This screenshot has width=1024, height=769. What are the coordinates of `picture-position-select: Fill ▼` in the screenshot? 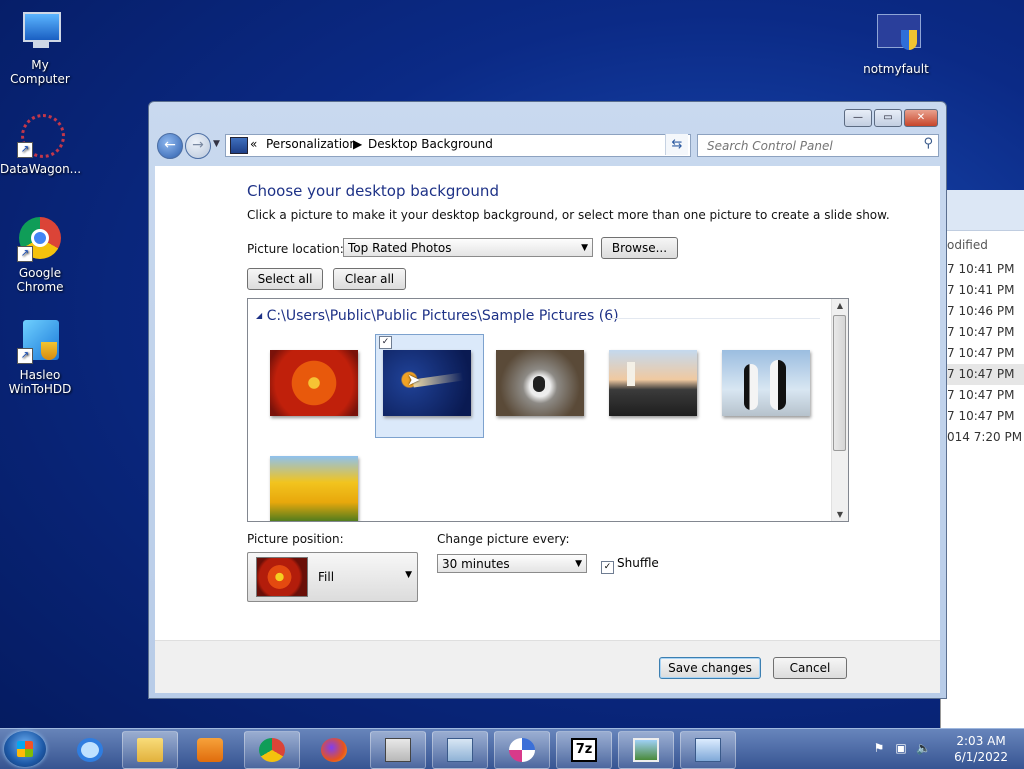 It's located at (332, 577).